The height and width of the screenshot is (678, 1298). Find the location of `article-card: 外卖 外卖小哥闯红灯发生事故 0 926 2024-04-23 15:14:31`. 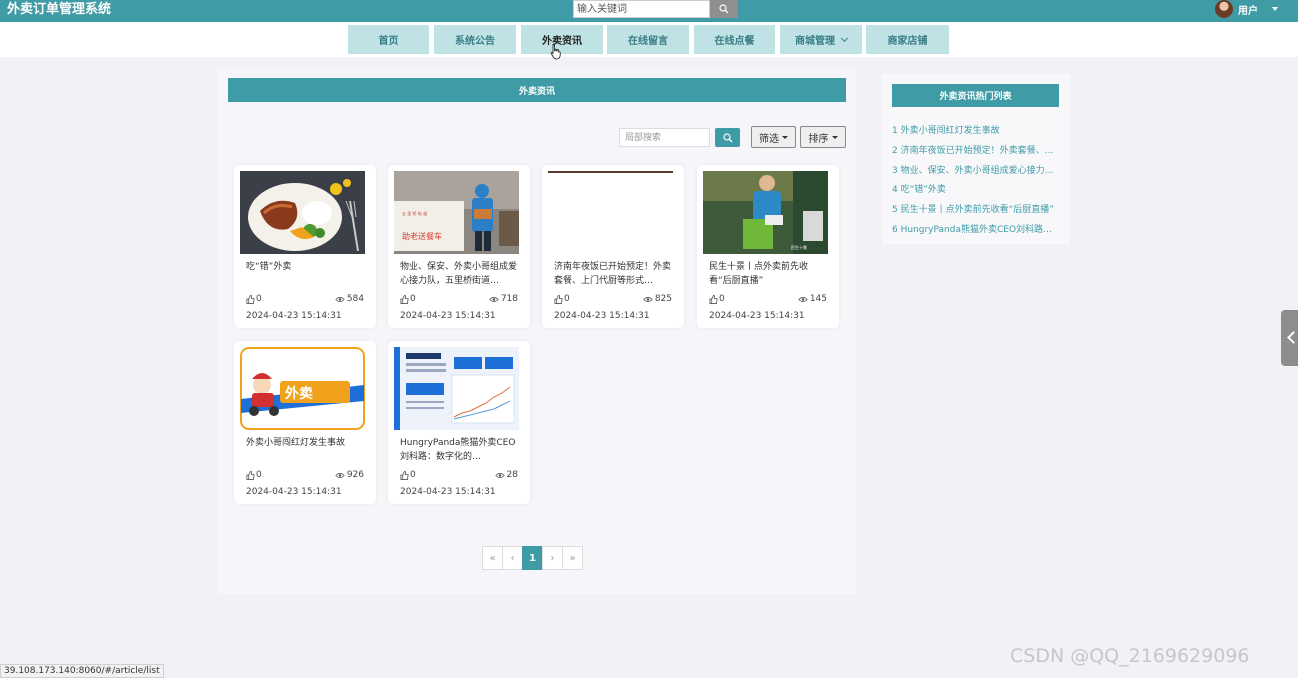

article-card: 外卖 外卖小哥闯红灯发生事故 0 926 2024-04-23 15:14:31 is located at coordinates (305, 422).